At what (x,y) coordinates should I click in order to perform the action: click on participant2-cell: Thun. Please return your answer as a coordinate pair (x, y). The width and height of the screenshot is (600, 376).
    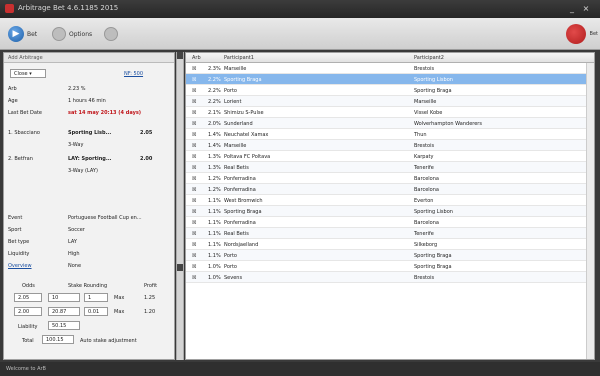
    Looking at the image, I should click on (420, 135).